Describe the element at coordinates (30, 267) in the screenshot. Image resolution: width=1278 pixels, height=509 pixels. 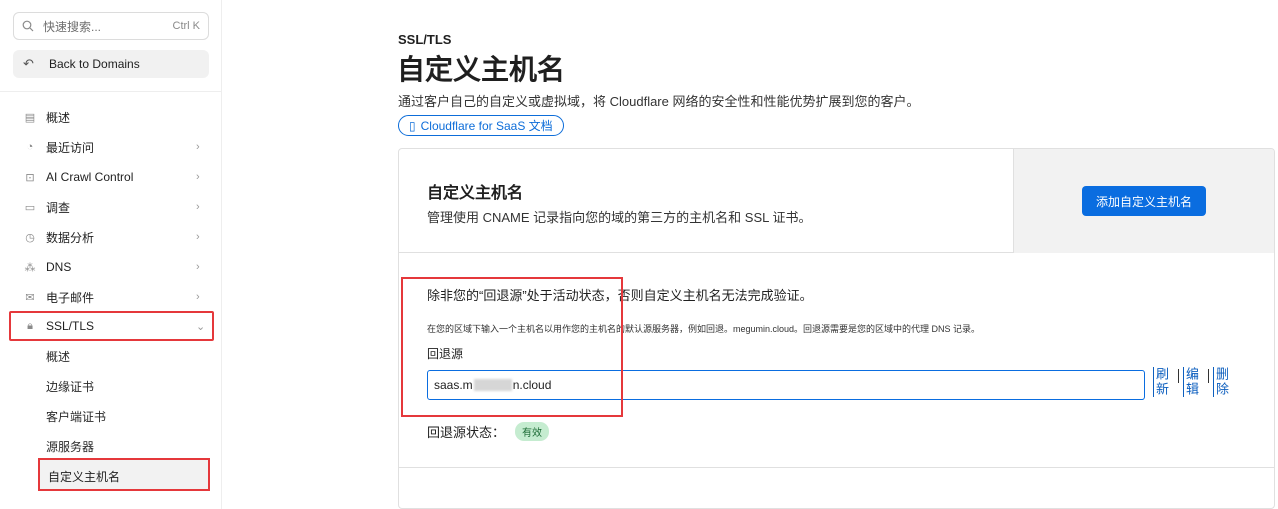
I see `network-icon: ⁂` at that location.